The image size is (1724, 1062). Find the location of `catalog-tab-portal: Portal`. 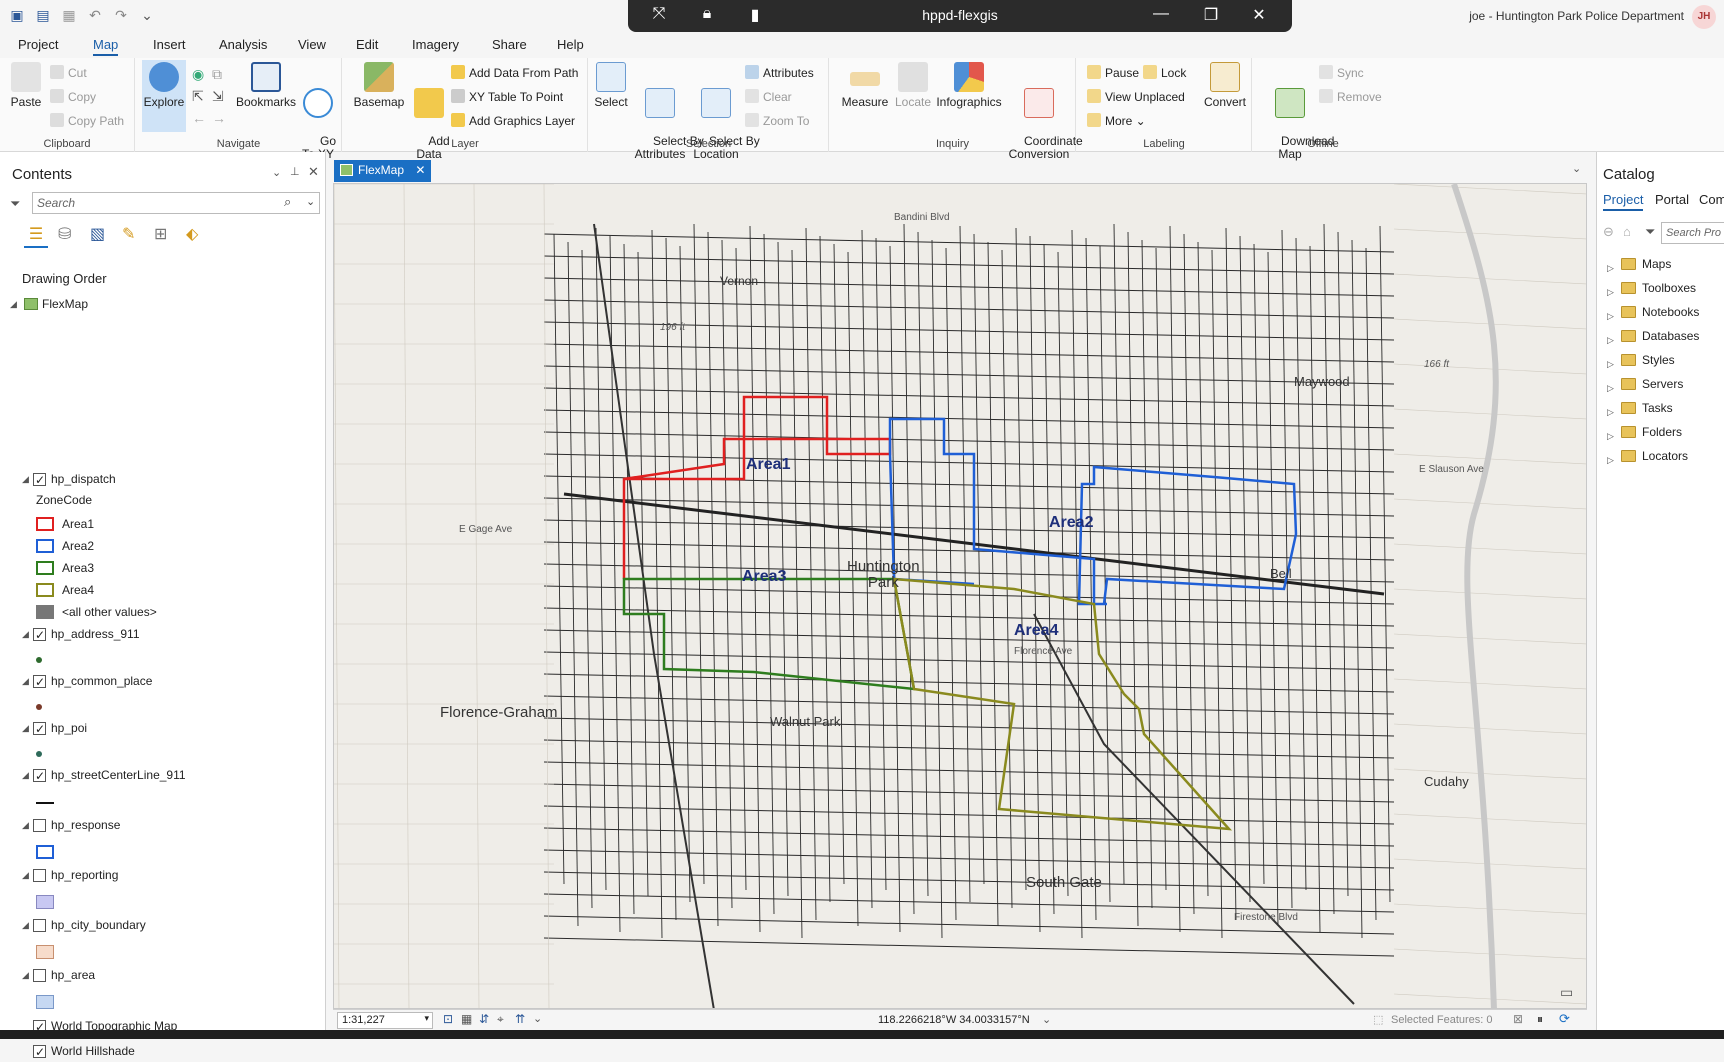

catalog-tab-portal: Portal is located at coordinates (1672, 199).